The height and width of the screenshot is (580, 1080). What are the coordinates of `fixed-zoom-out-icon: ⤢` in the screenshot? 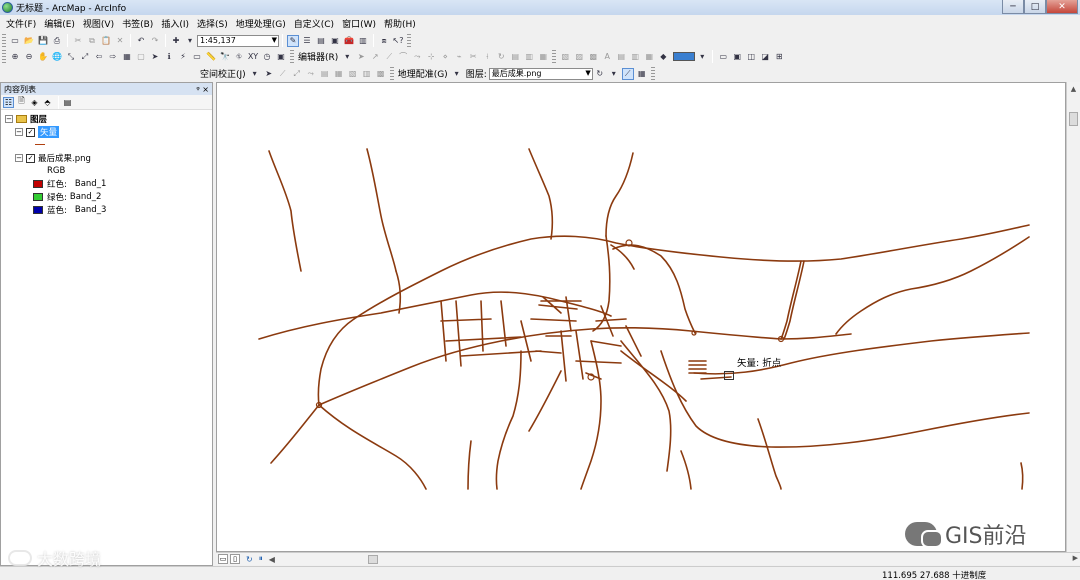 It's located at (85, 57).